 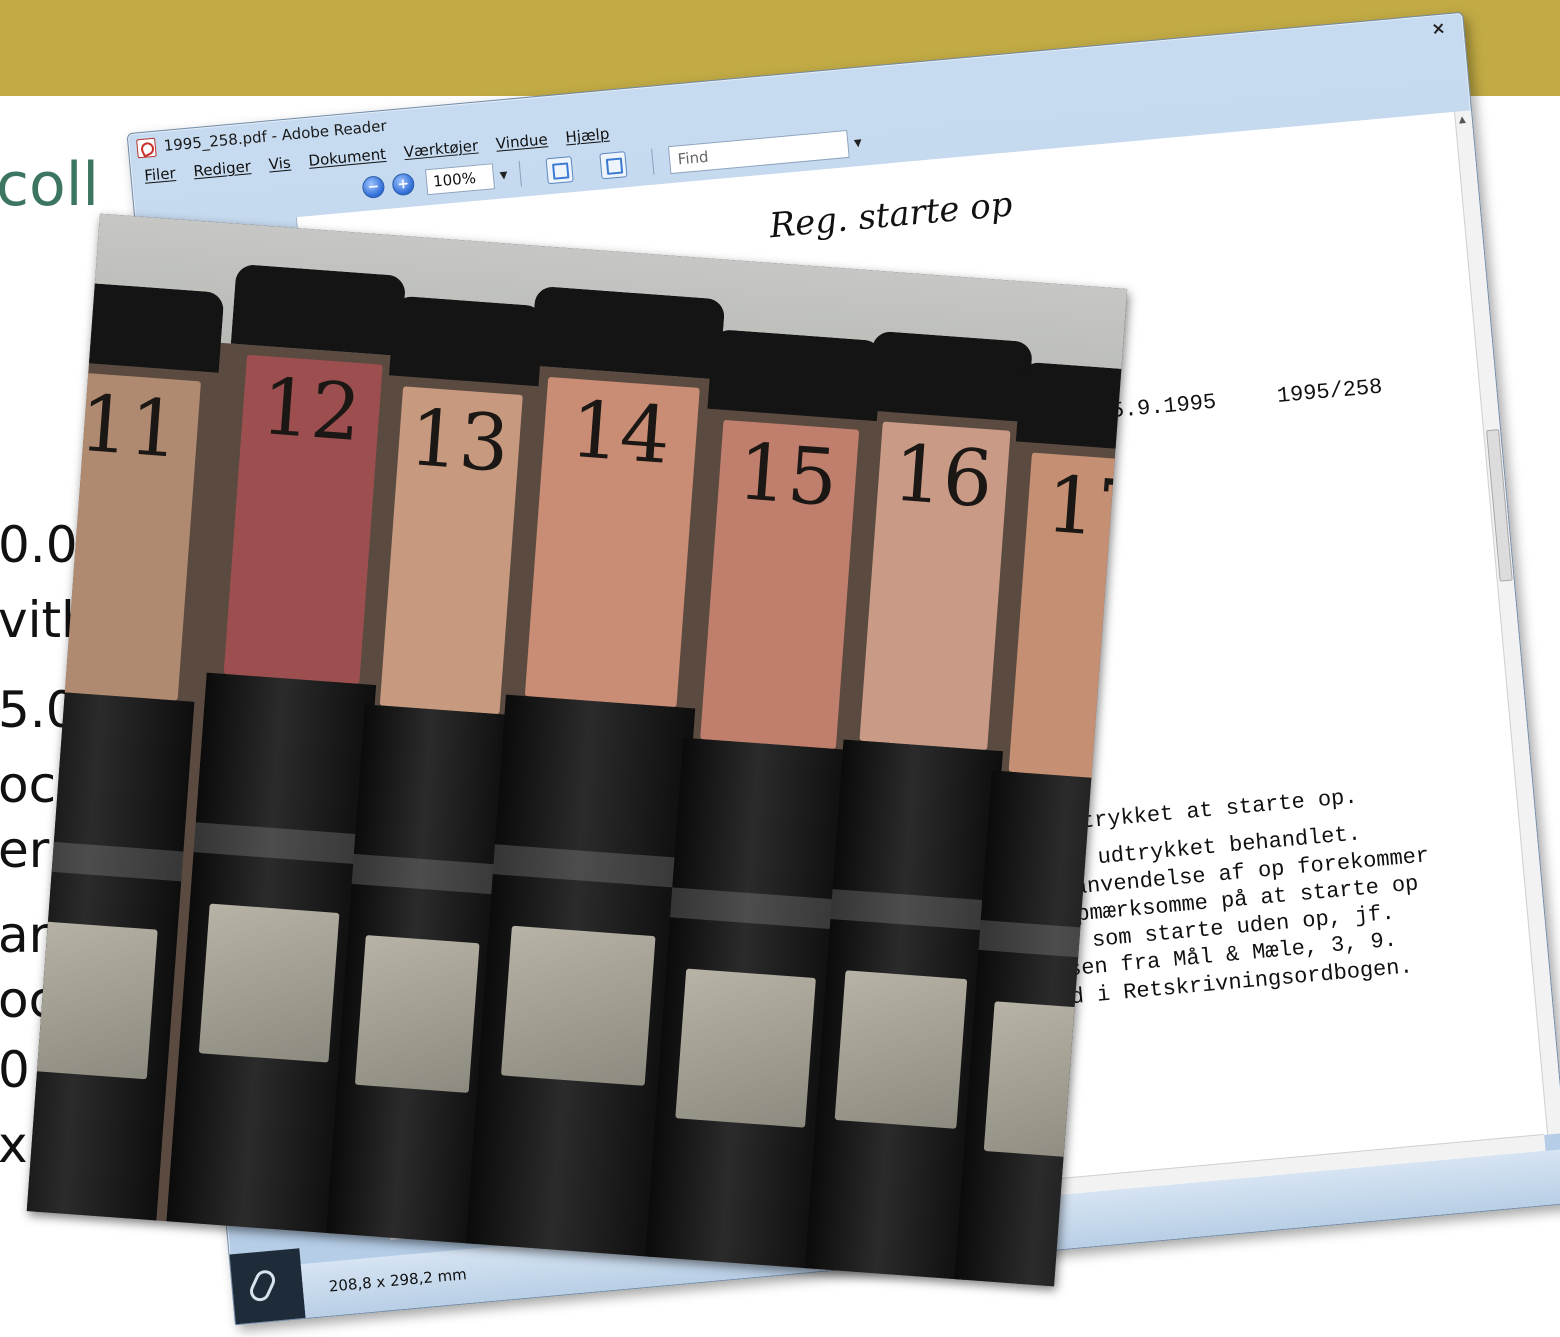 I want to click on menu-filer: Filer, so click(x=160, y=174).